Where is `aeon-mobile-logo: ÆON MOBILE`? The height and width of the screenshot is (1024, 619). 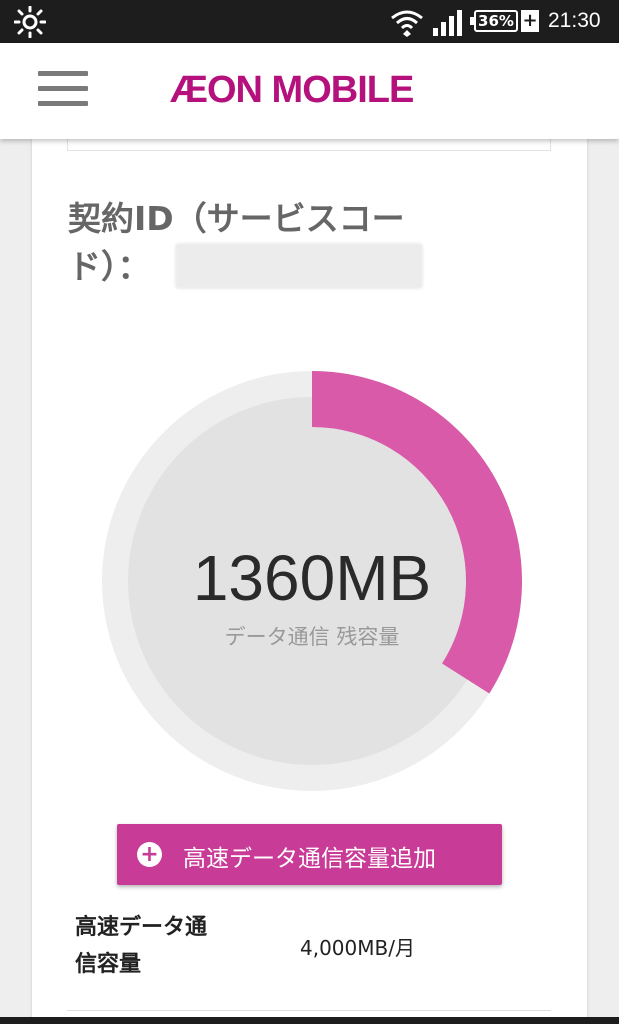
aeon-mobile-logo: ÆON MOBILE is located at coordinates (310, 92).